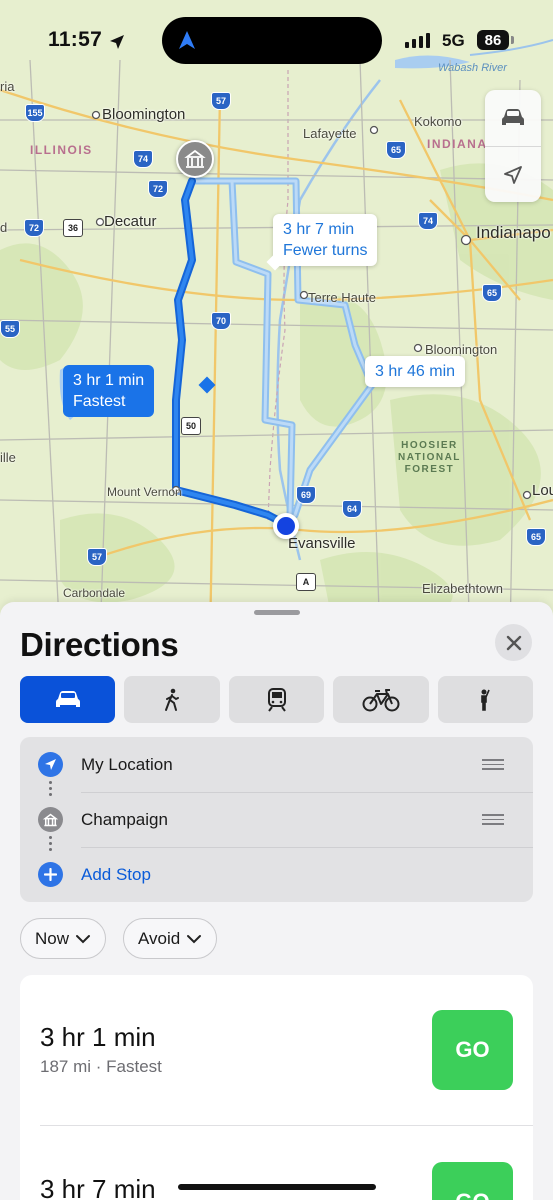 The height and width of the screenshot is (1200, 553). What do you see at coordinates (493, 40) in the screenshot?
I see `battery-indicator: 86` at bounding box center [493, 40].